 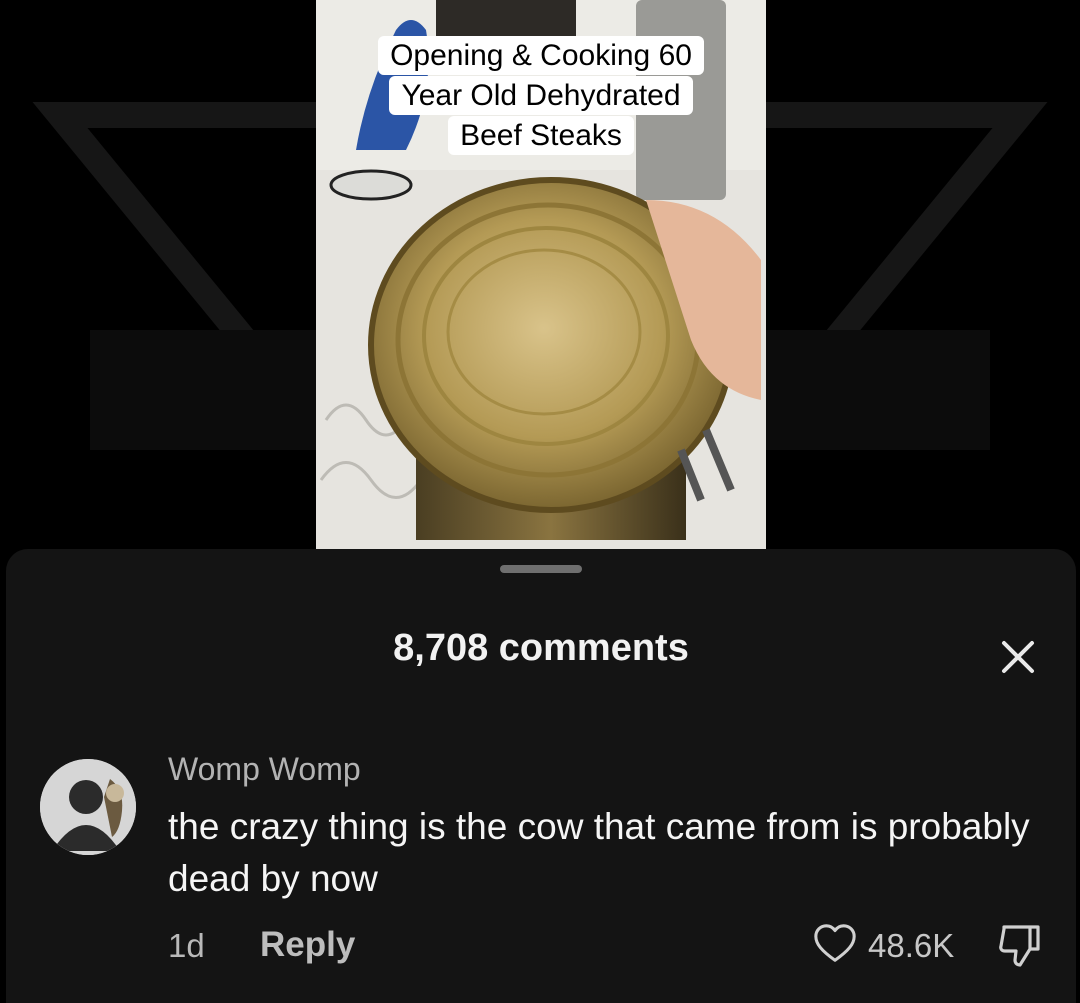 What do you see at coordinates (88, 807) in the screenshot?
I see `default-avatar-icon` at bounding box center [88, 807].